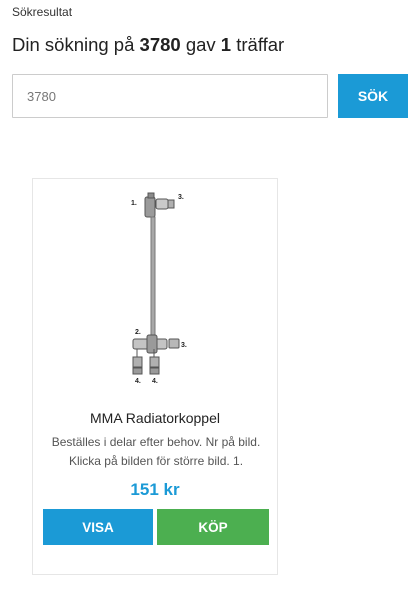 The image size is (408, 592). I want to click on breadcrumb: Sökresultat, so click(42, 12).